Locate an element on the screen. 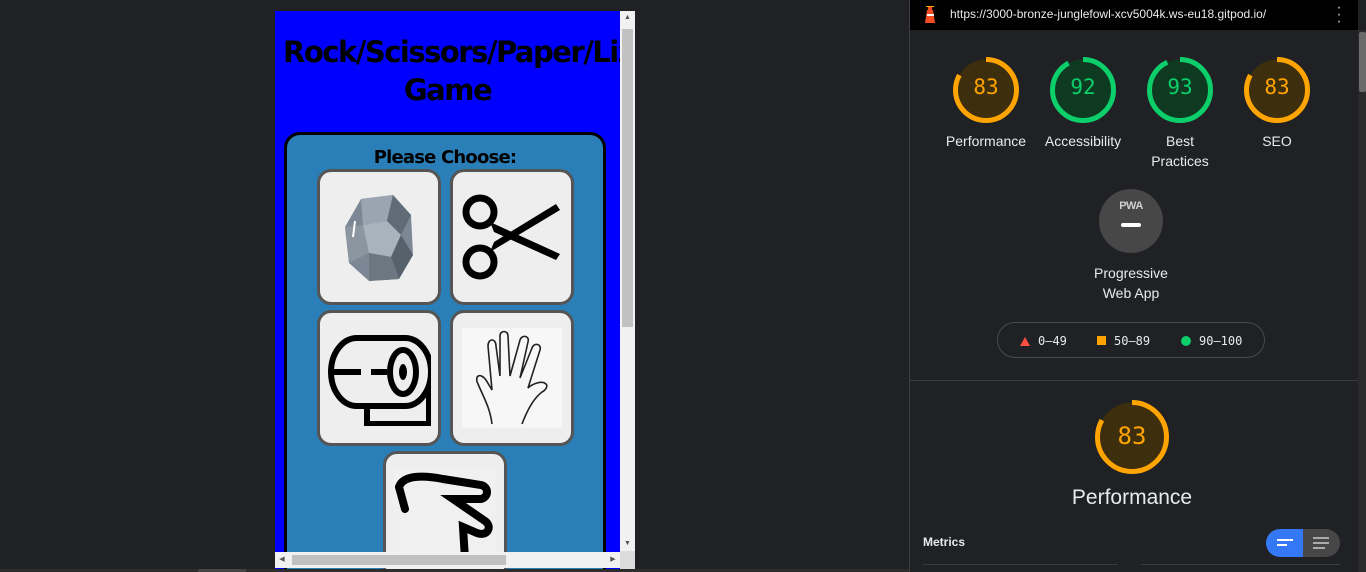  rock-choice-button is located at coordinates (379, 237).